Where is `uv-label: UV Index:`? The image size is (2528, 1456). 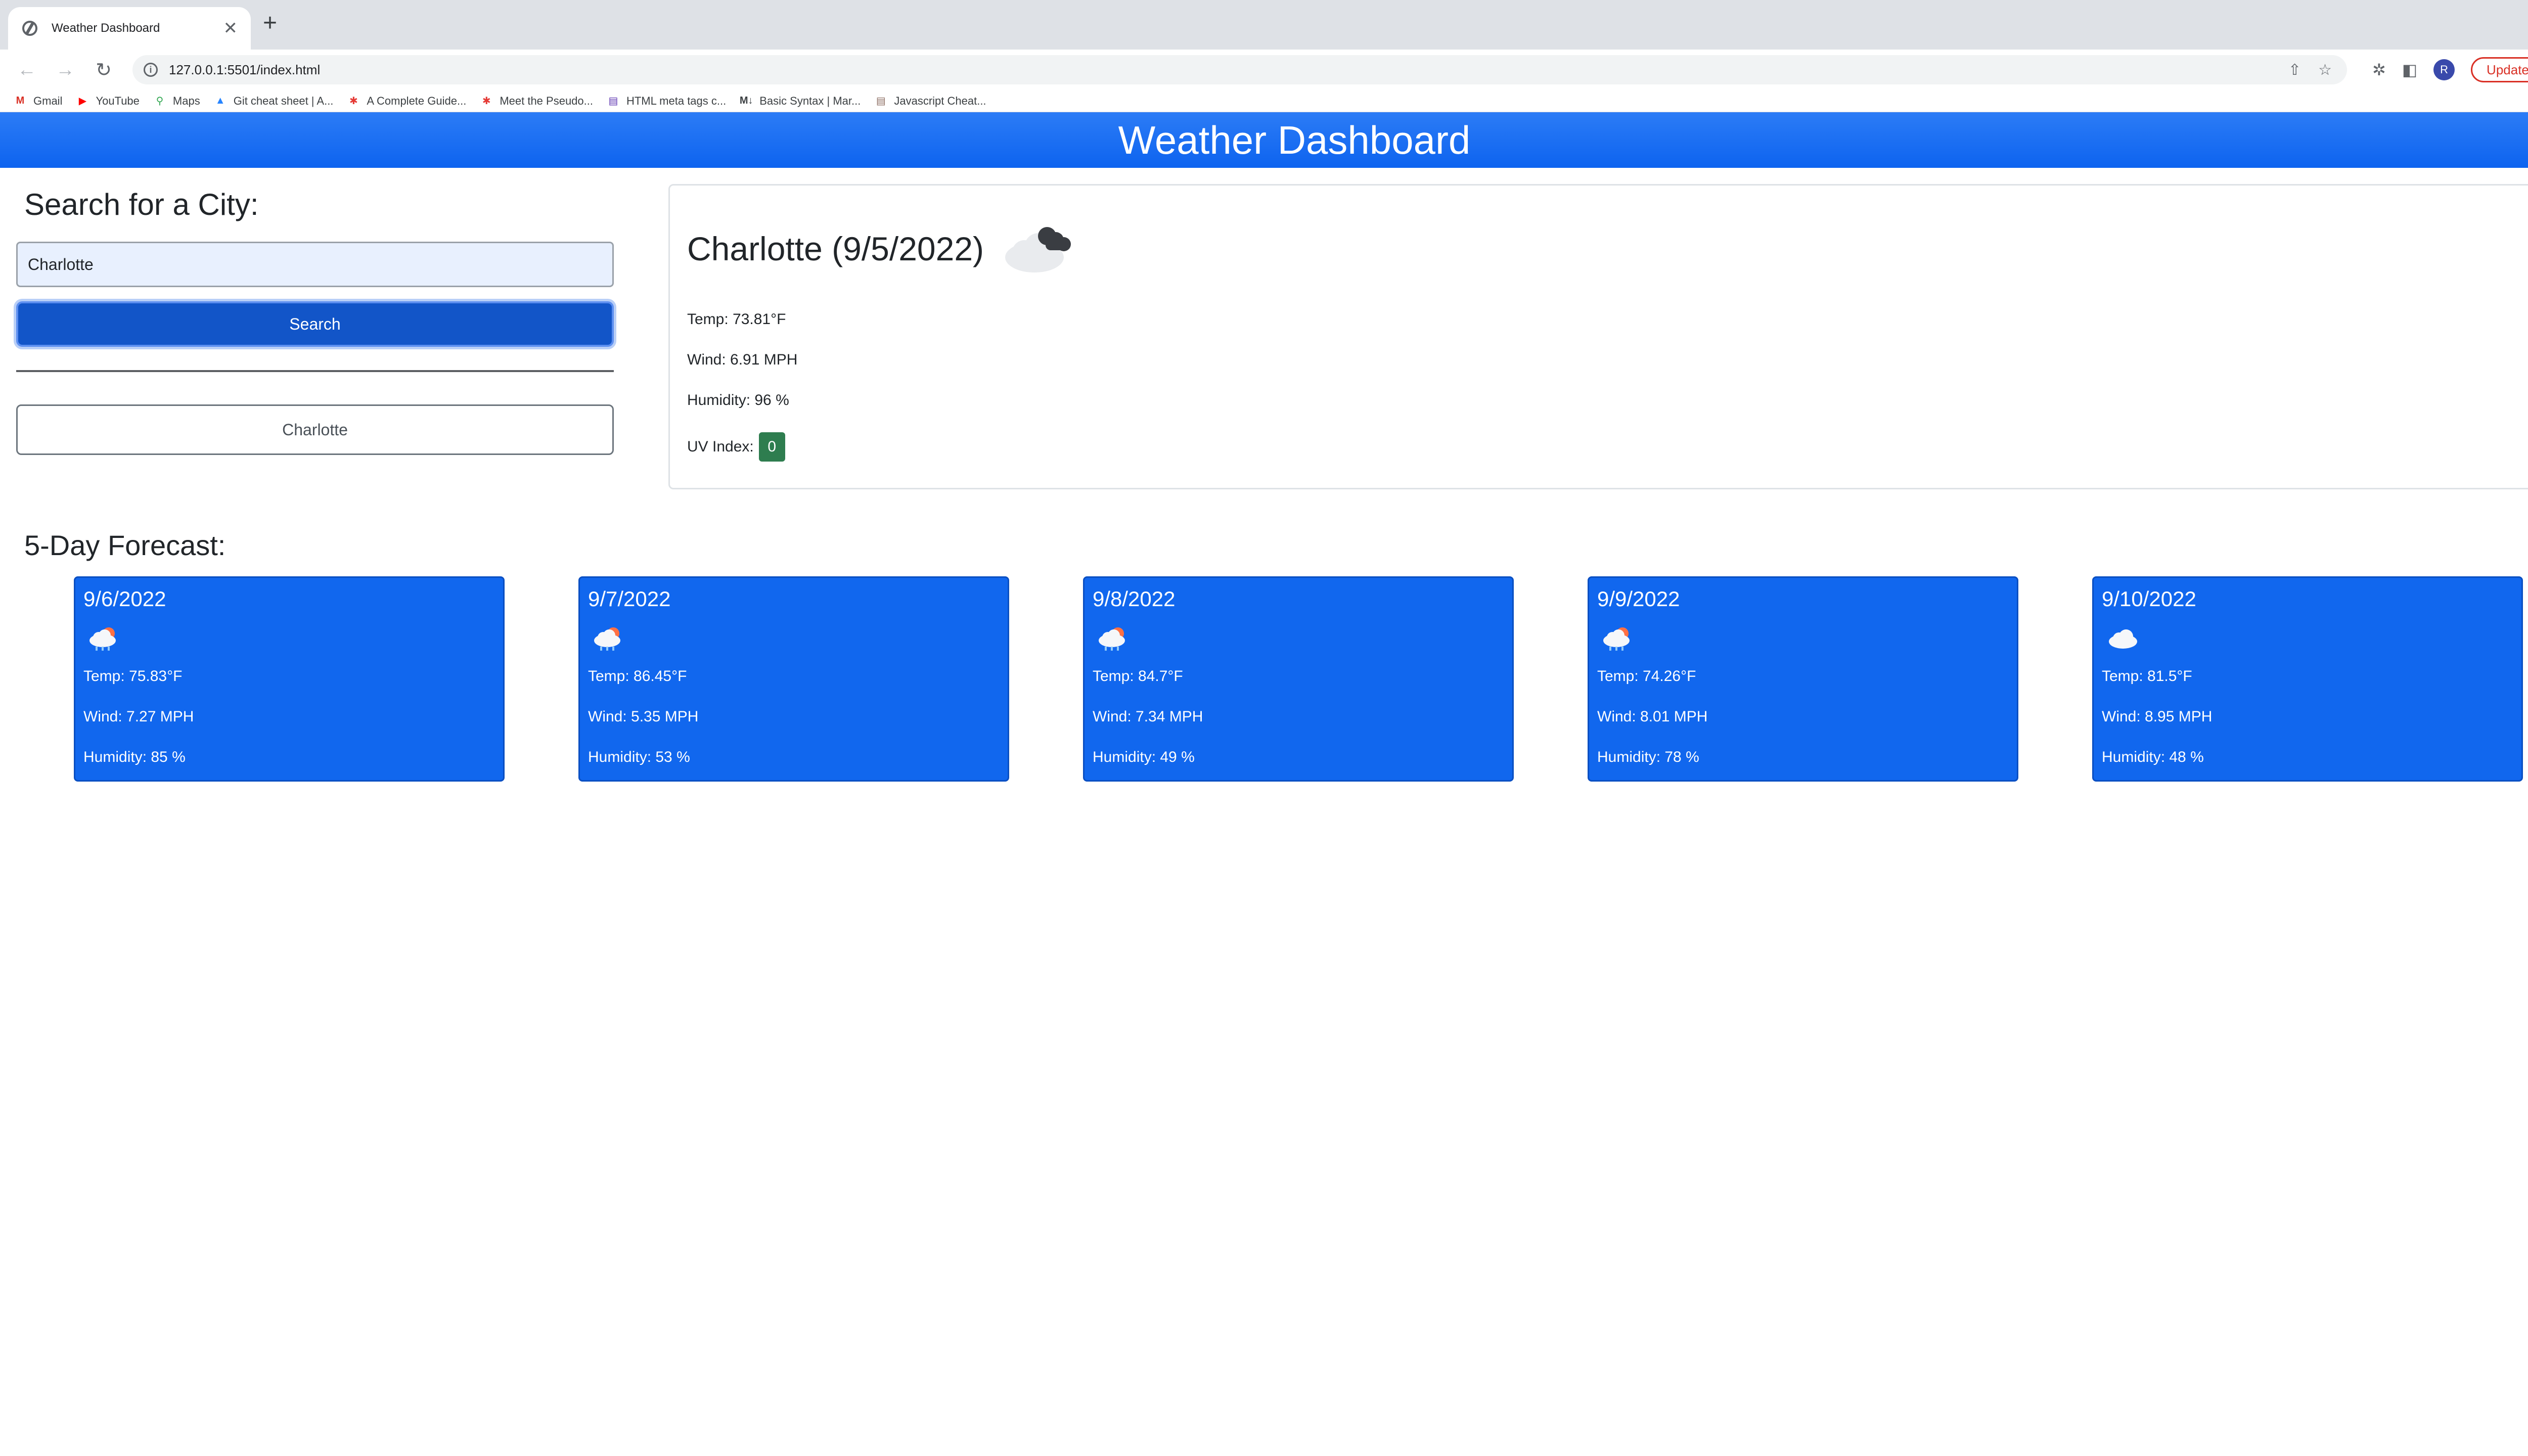 uv-label: UV Index: is located at coordinates (721, 446).